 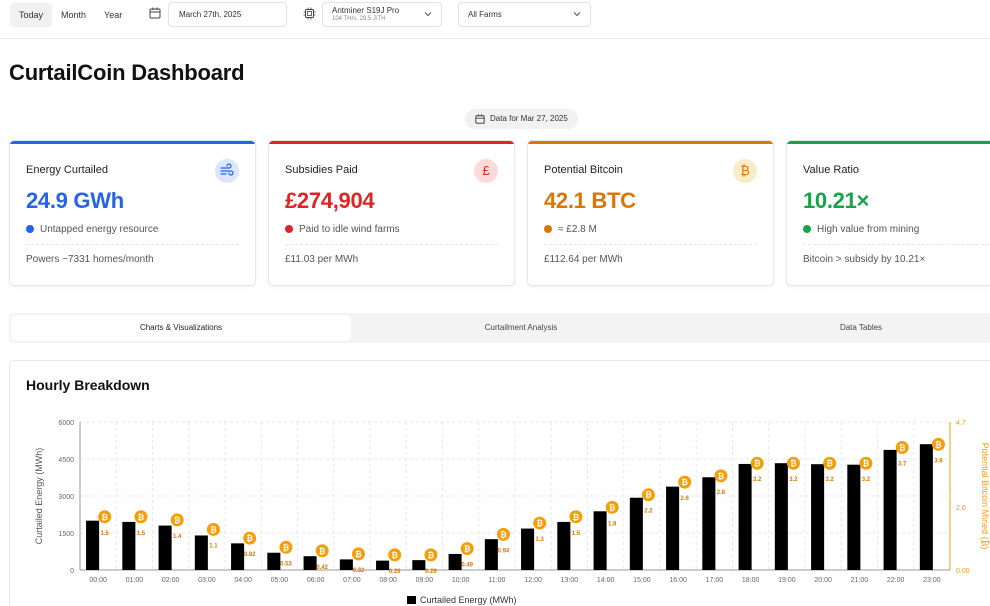 What do you see at coordinates (88, 385) in the screenshot?
I see `chart-section-title: Hourly Breakdown` at bounding box center [88, 385].